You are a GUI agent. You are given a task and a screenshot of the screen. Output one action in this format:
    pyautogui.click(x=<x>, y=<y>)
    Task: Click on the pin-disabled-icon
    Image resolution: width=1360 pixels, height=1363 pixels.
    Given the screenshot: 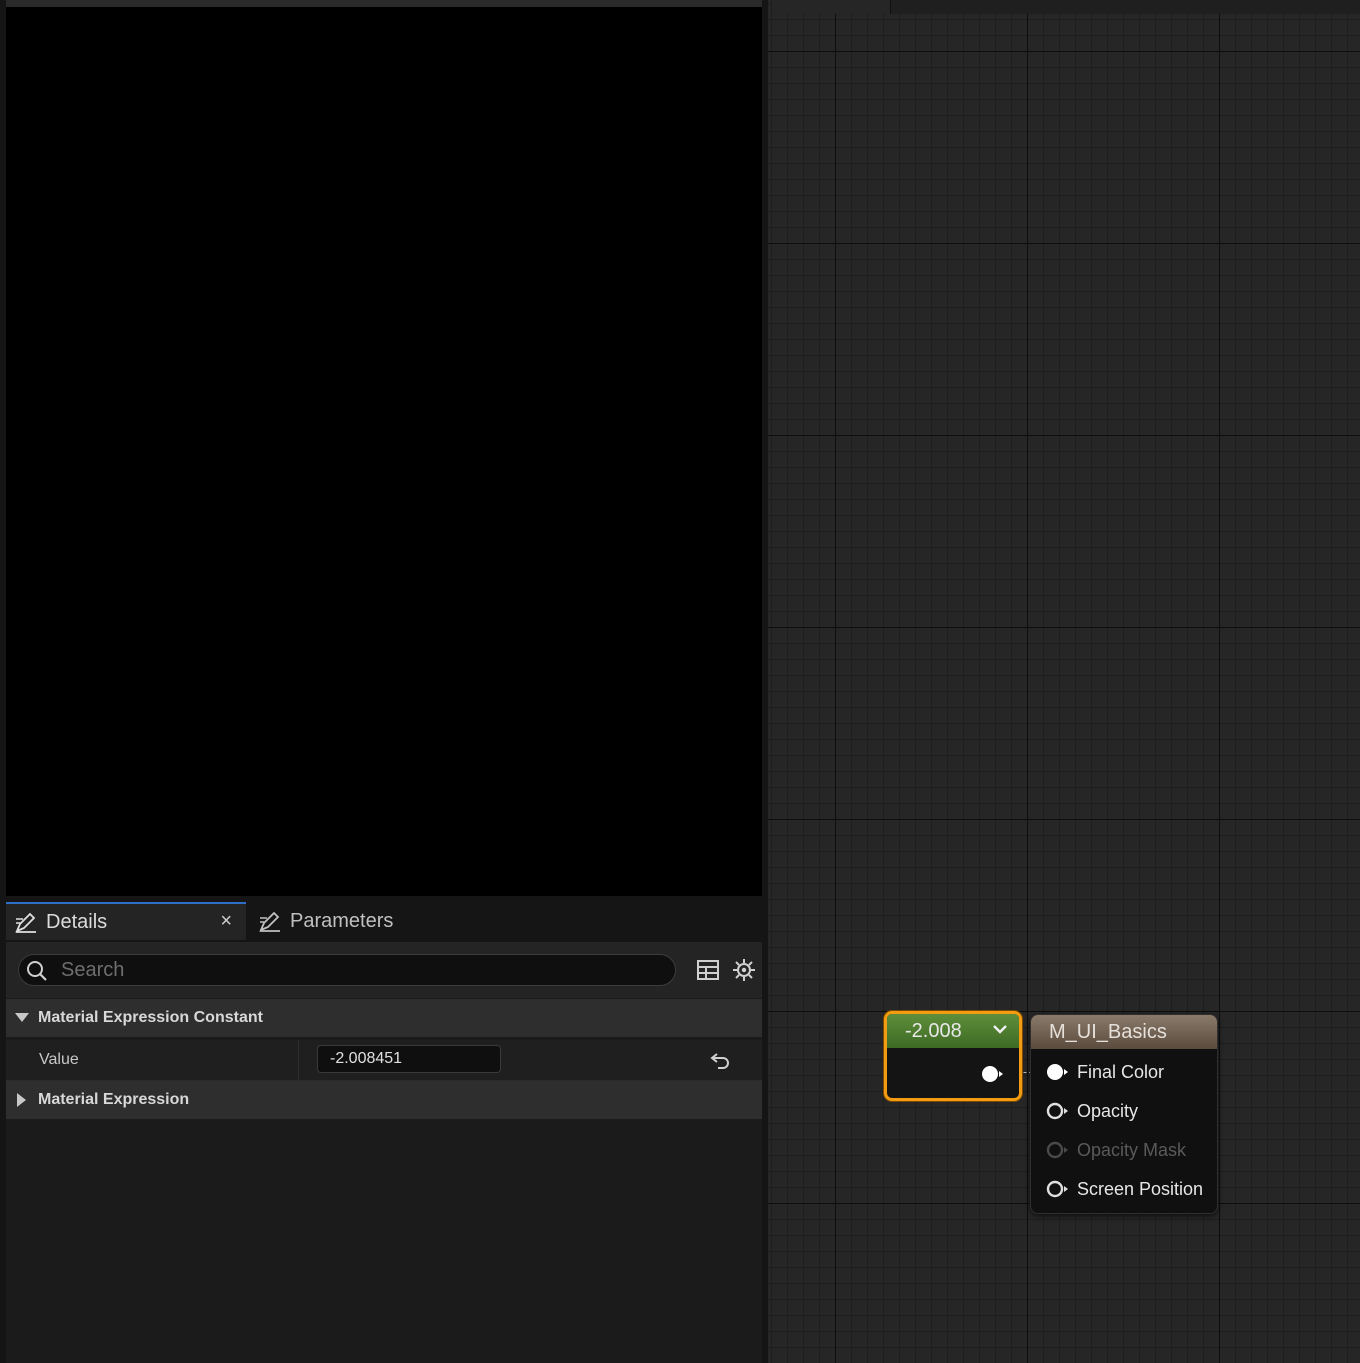 What is the action you would take?
    pyautogui.click(x=1057, y=1150)
    